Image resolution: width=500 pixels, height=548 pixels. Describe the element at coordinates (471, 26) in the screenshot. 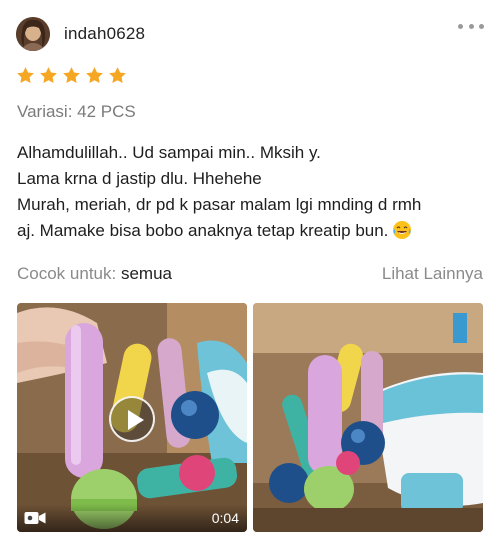

I see `more-dots-icon` at that location.